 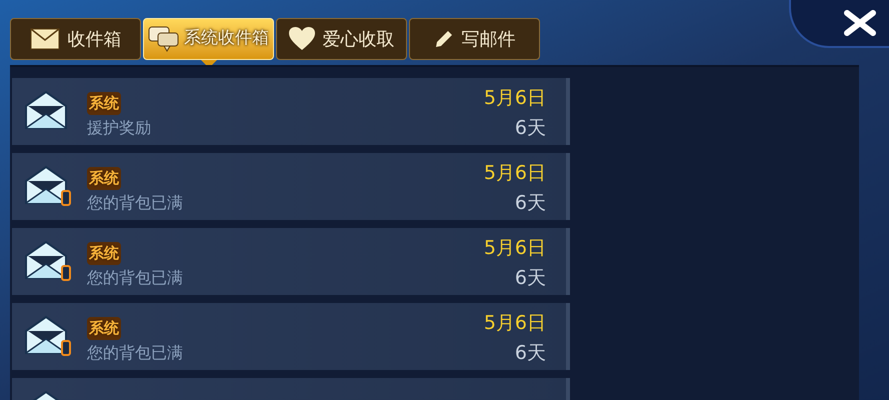 What do you see at coordinates (119, 128) in the screenshot?
I see `mail-subject: 援护奖励` at bounding box center [119, 128].